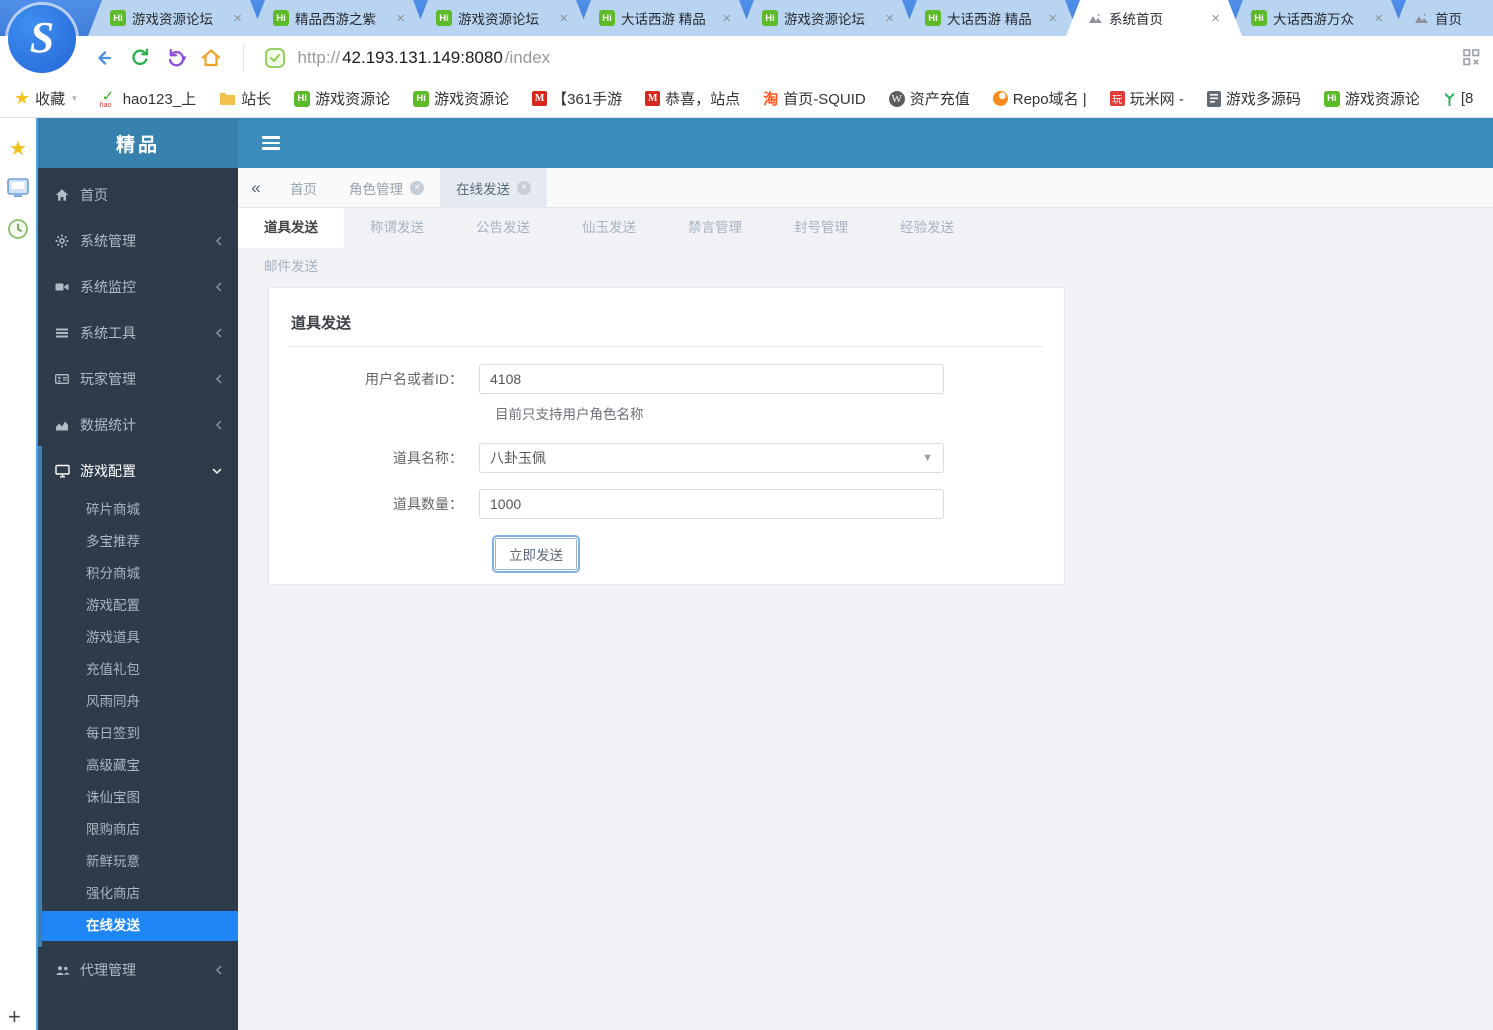 The image size is (1493, 1030). I want to click on back-button, so click(104, 58).